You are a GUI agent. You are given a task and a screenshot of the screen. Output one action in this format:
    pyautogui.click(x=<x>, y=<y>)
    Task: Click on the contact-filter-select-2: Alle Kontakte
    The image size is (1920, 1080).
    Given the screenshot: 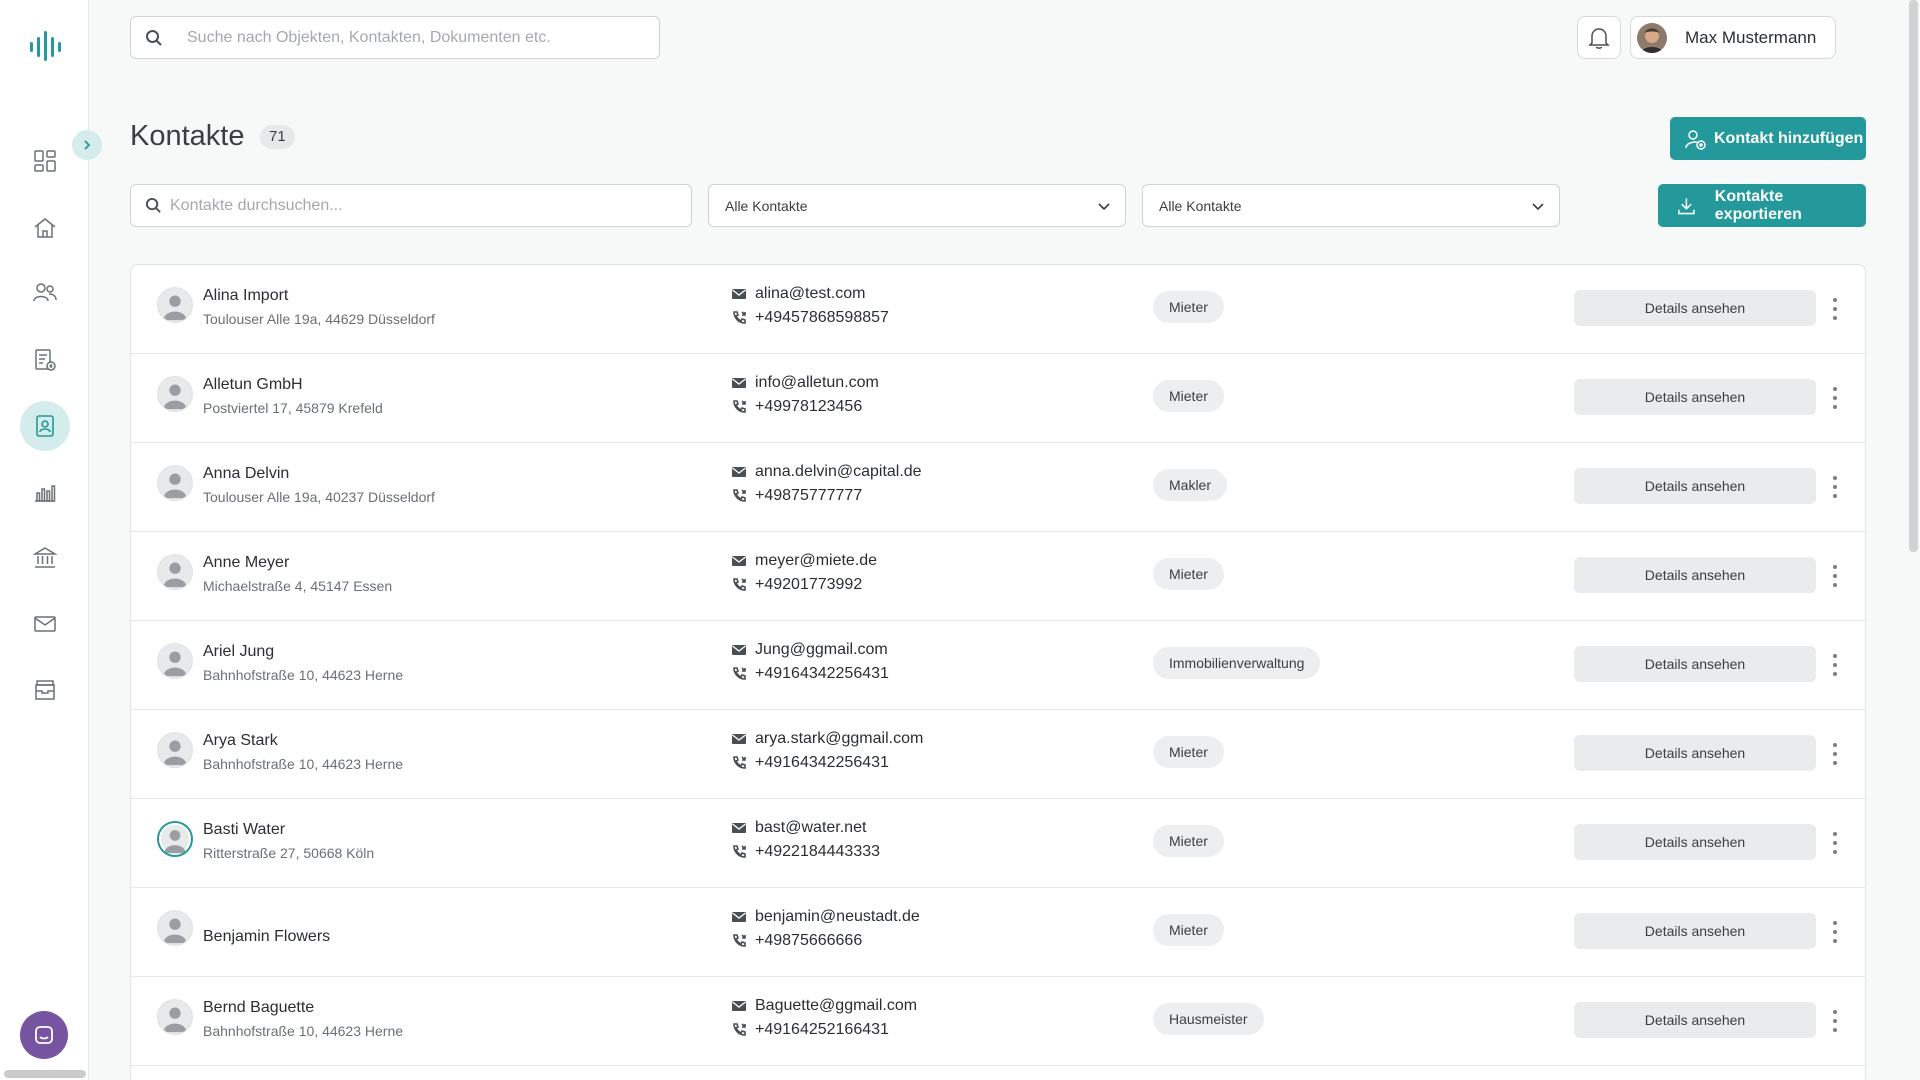 What is the action you would take?
    pyautogui.click(x=1351, y=205)
    